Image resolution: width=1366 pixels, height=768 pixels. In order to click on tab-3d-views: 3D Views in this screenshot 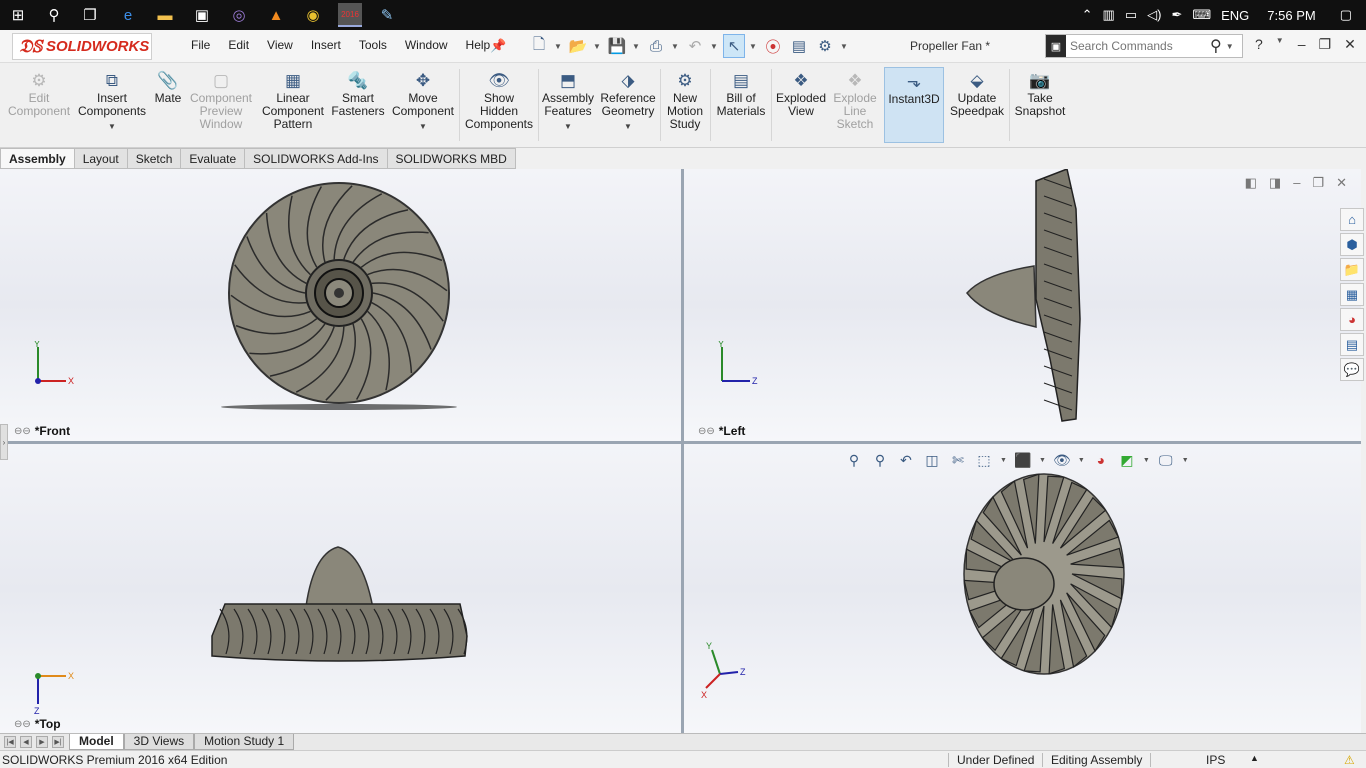, I will do `click(159, 742)`.